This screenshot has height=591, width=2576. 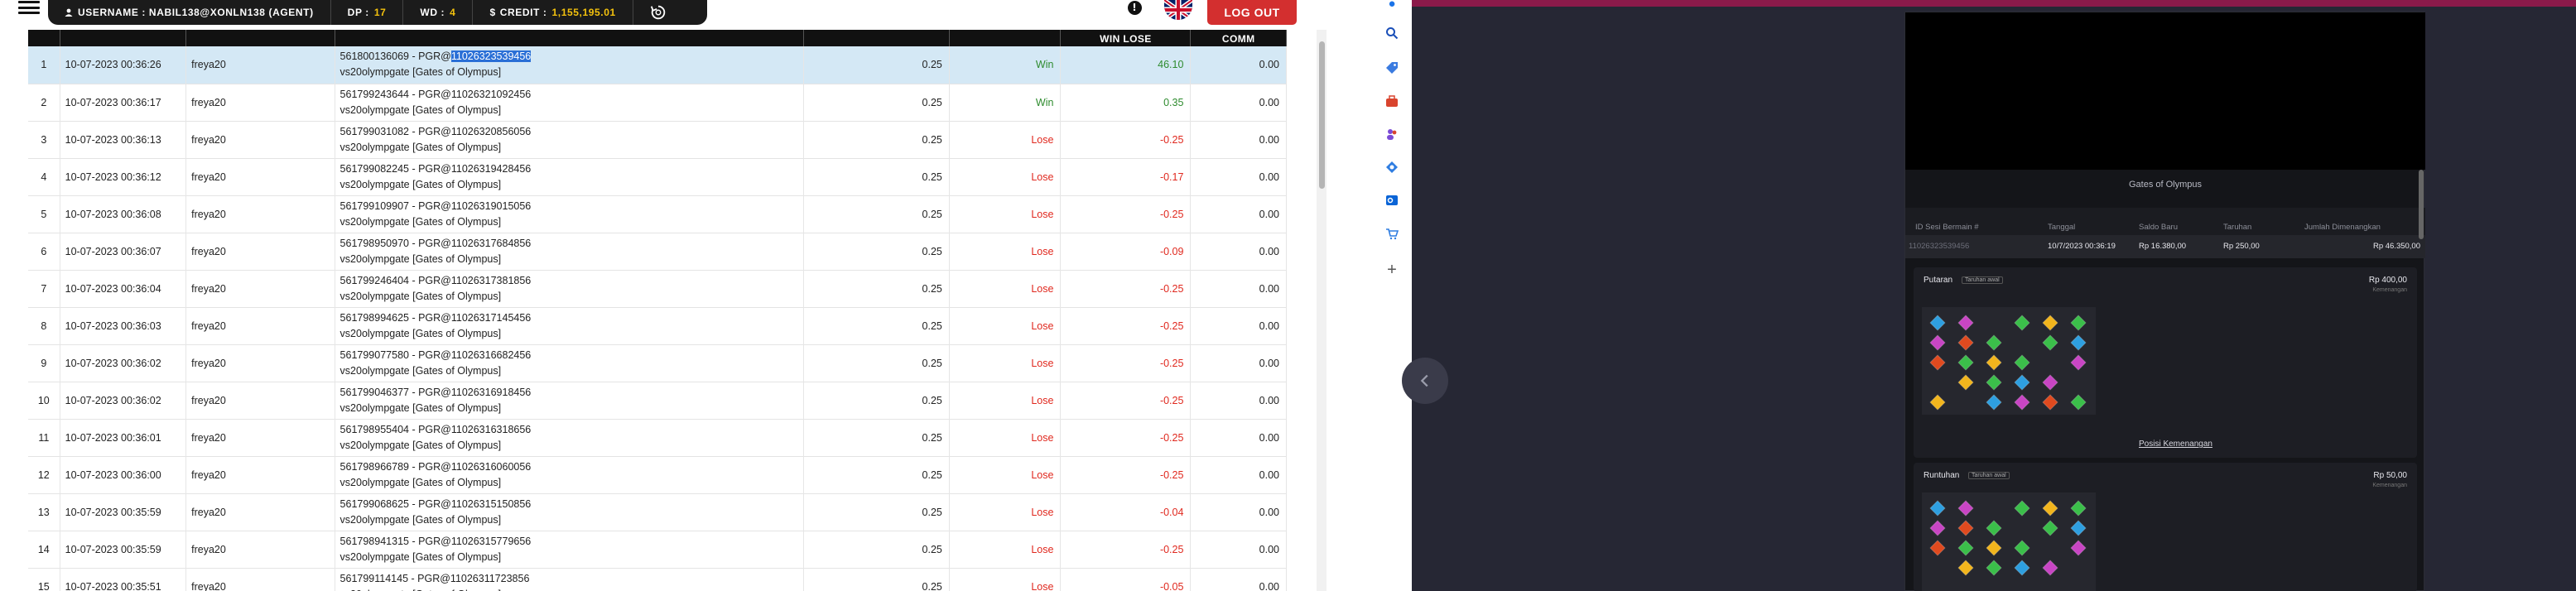 What do you see at coordinates (1351, 295) in the screenshot?
I see `panel-divider` at bounding box center [1351, 295].